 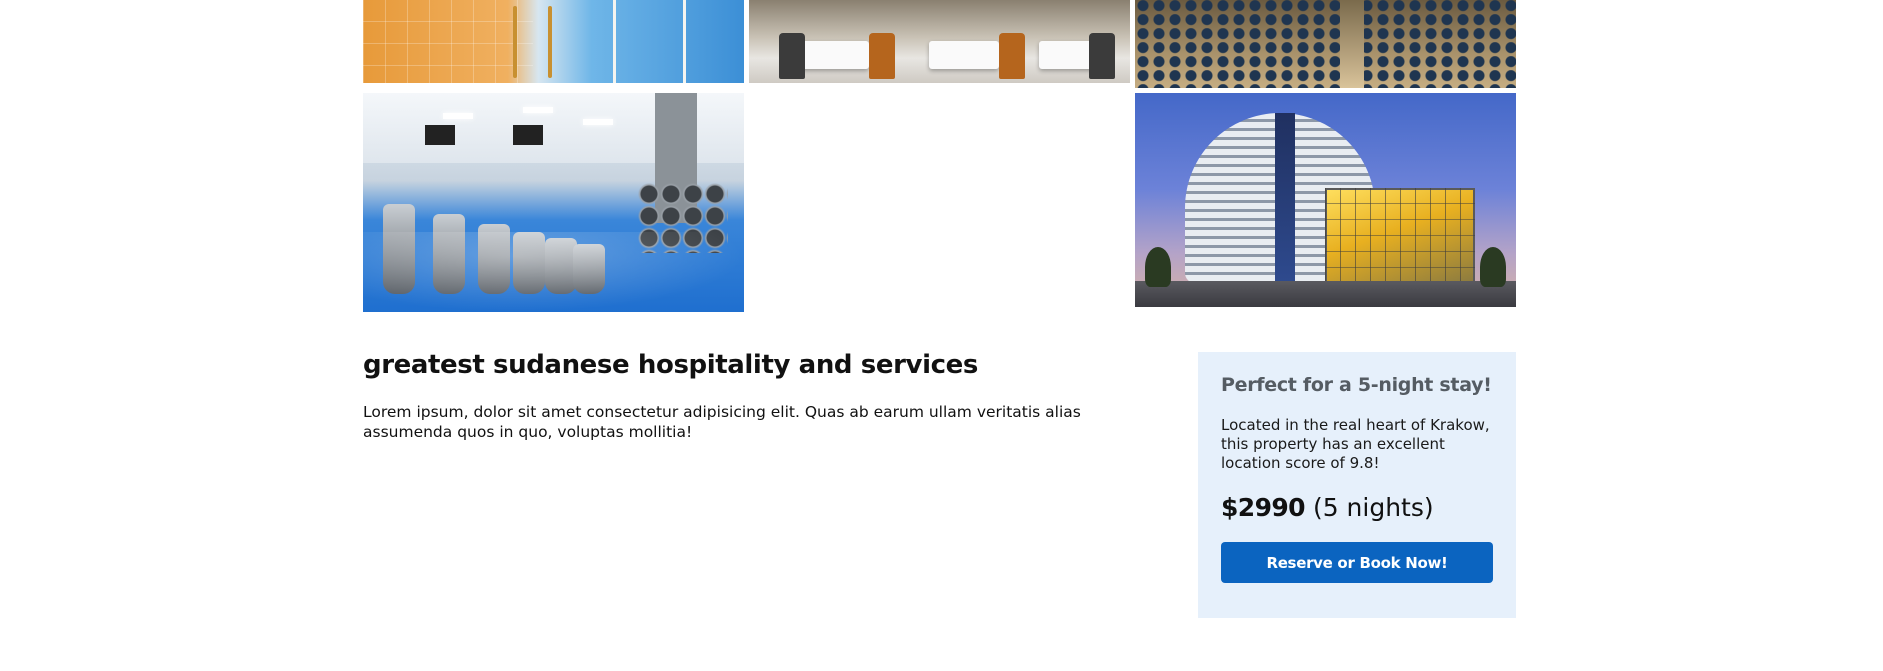 I want to click on hotel-exterior-photo, so click(x=1325, y=200).